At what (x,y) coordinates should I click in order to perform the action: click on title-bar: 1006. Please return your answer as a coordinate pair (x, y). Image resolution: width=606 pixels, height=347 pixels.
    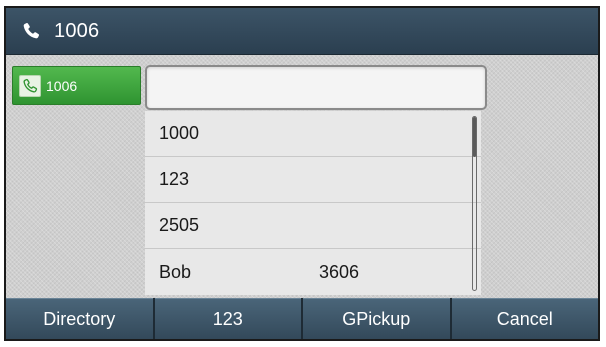
    Looking at the image, I should click on (302, 31).